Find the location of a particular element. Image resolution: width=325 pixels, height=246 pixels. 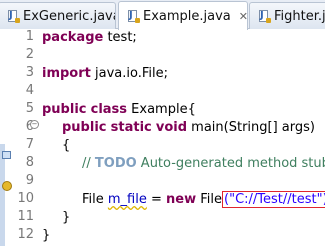

tab-fighter-java: J Fighter.java is located at coordinates (287, 15).